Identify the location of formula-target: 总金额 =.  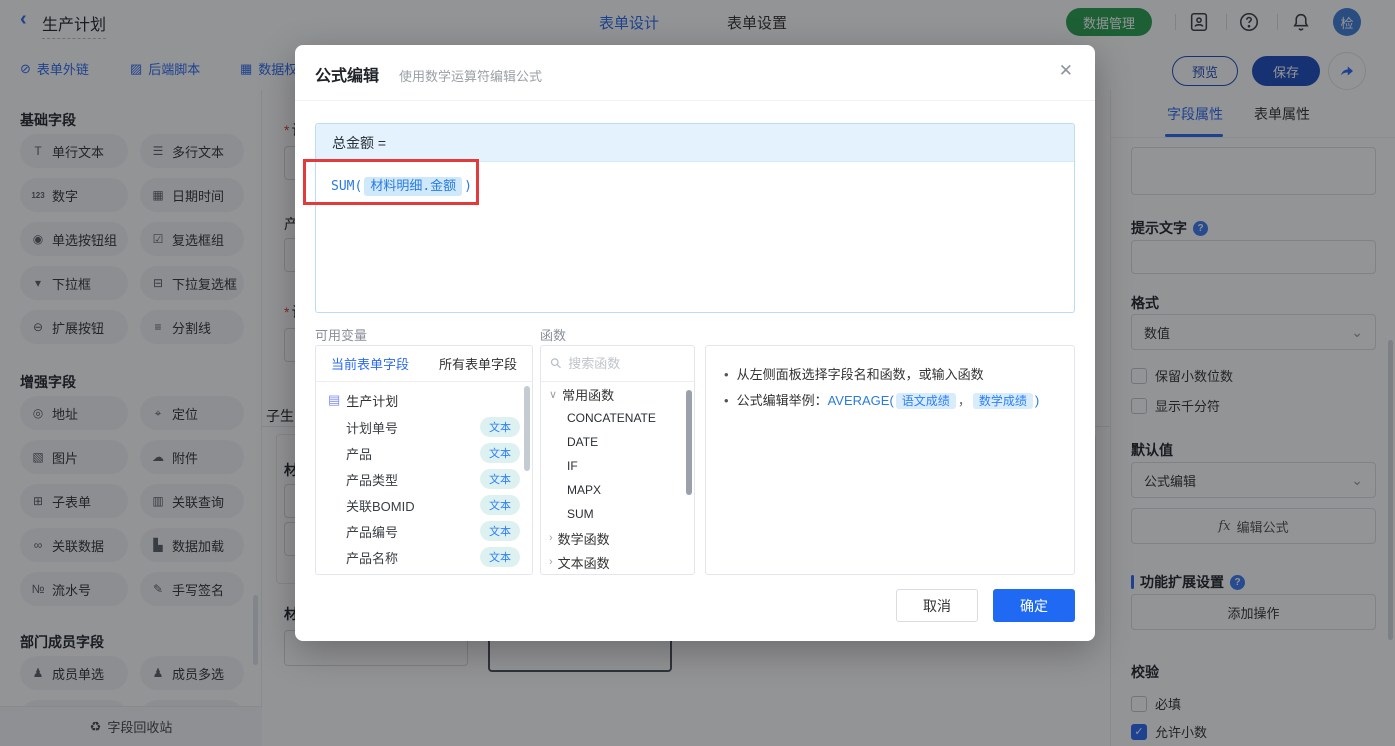
(695, 143).